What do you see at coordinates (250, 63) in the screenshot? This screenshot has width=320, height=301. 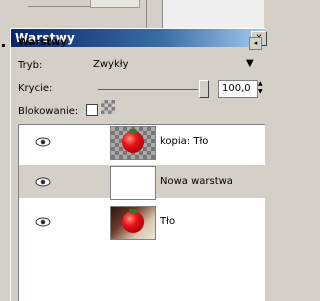 I see `chevron-down-icon: ▼` at bounding box center [250, 63].